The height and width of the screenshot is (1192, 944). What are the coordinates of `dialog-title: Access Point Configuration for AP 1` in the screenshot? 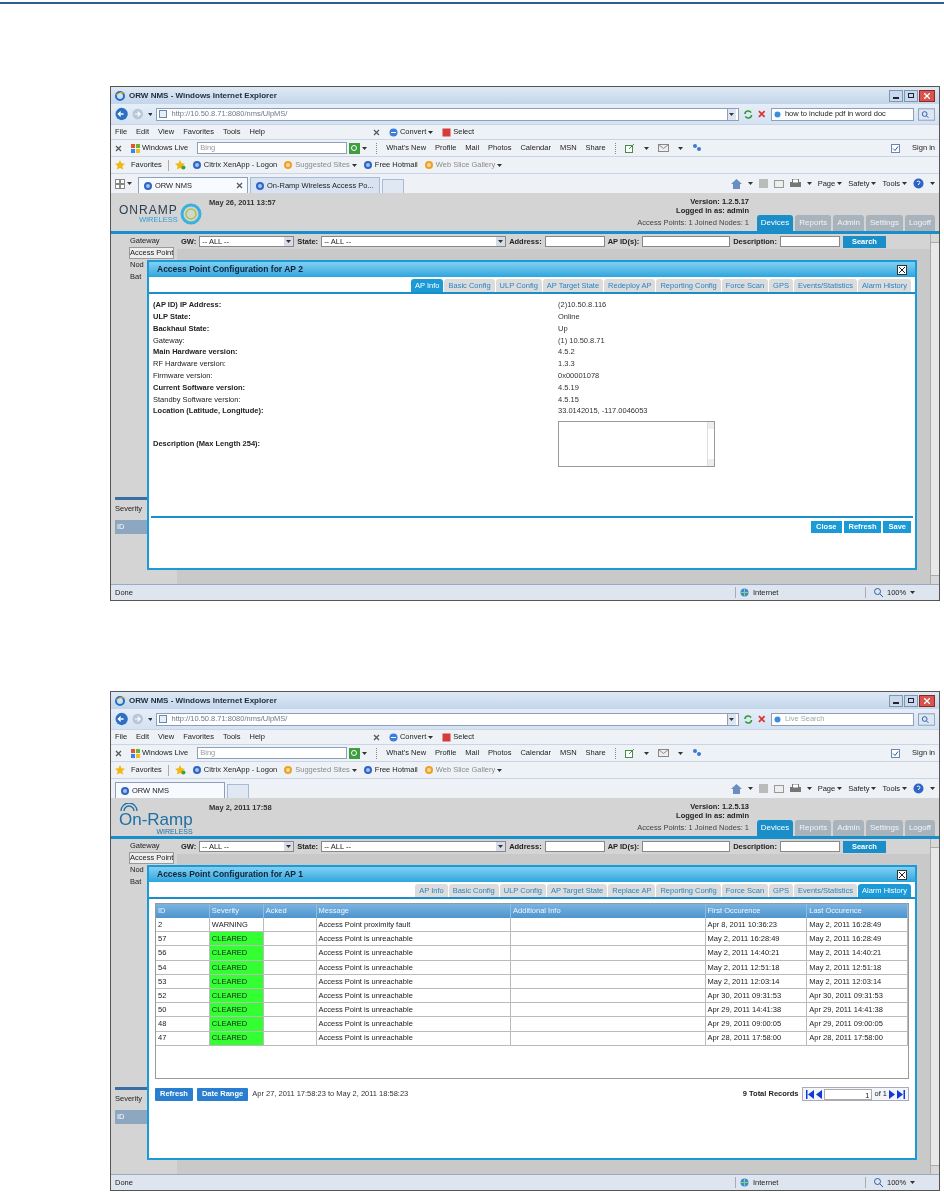 It's located at (230, 874).